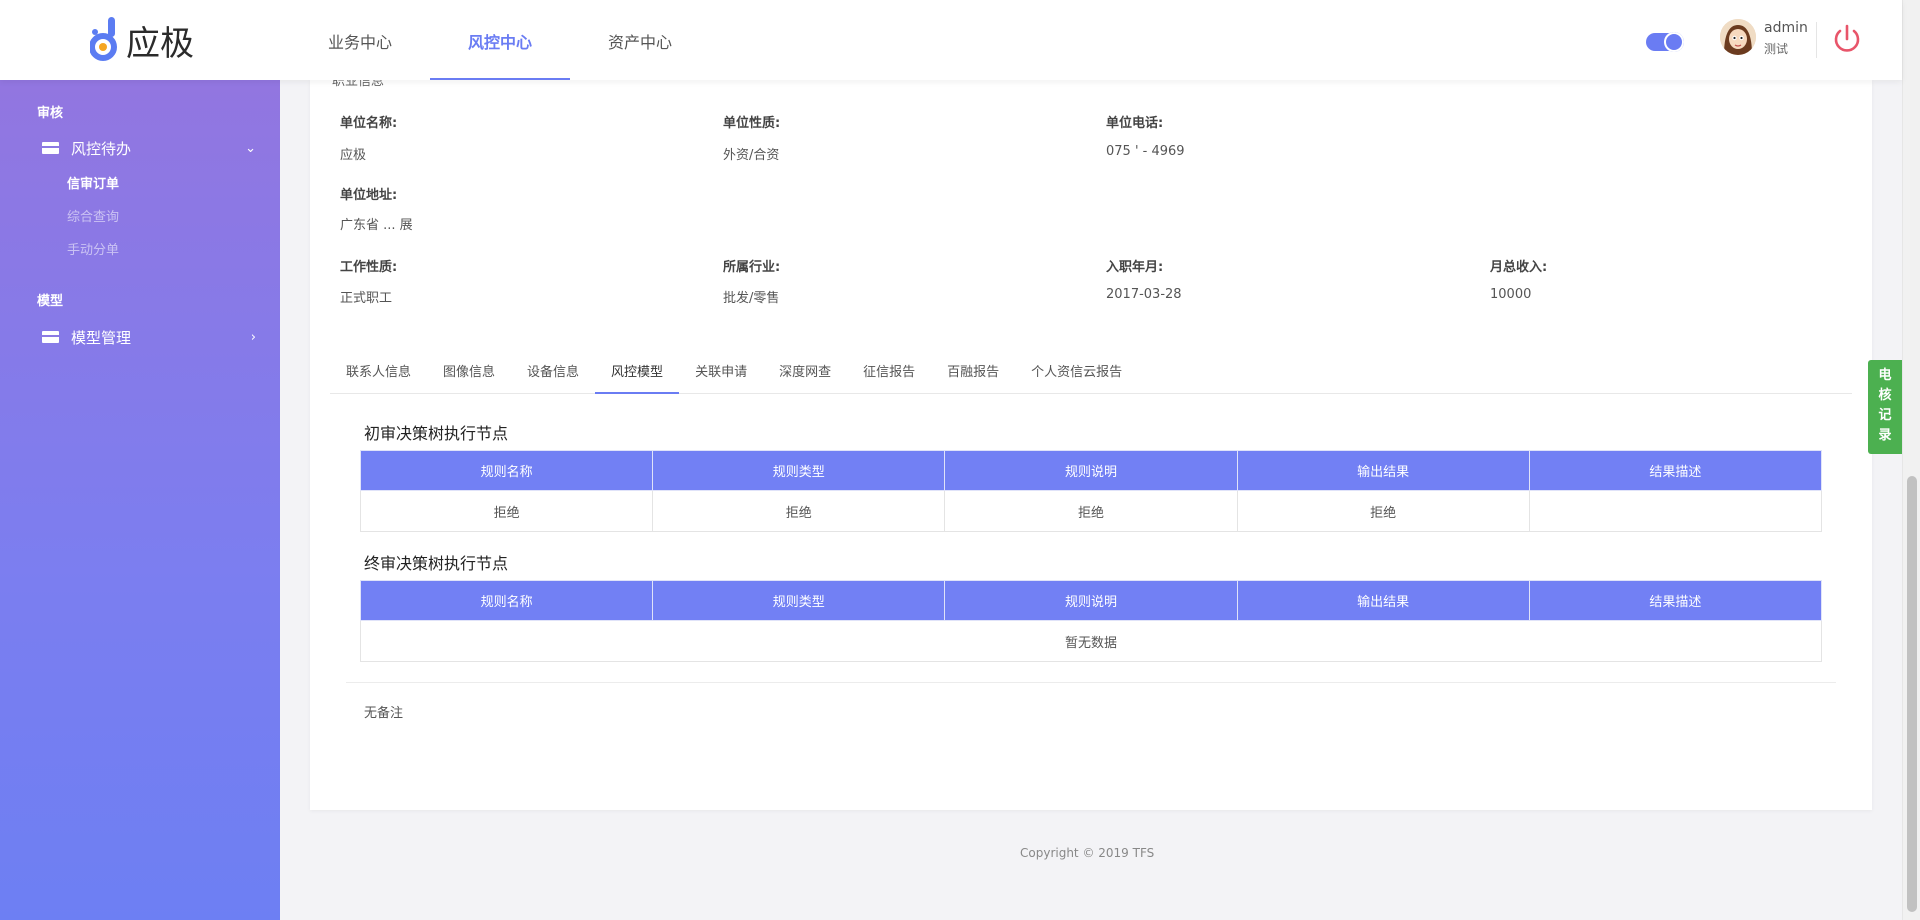 The image size is (1920, 920). What do you see at coordinates (369, 195) in the screenshot?
I see `unit-address-label: 单位地址:` at bounding box center [369, 195].